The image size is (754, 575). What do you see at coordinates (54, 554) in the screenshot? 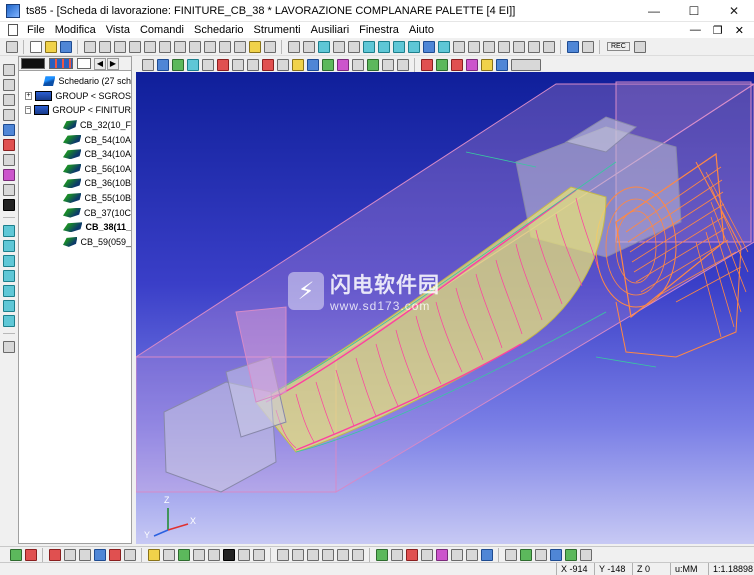
I see `text-icon` at bounding box center [54, 554].